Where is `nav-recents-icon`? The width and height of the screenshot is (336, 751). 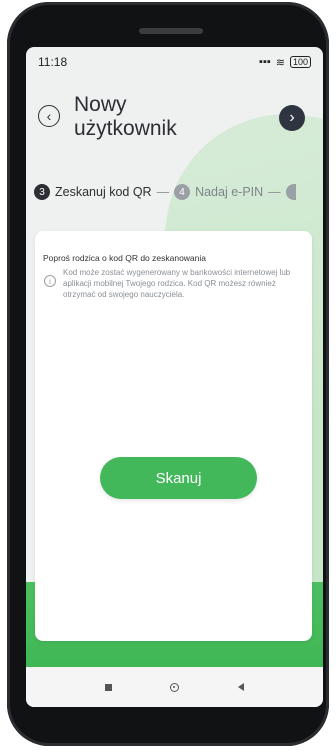 nav-recents-icon is located at coordinates (109, 687).